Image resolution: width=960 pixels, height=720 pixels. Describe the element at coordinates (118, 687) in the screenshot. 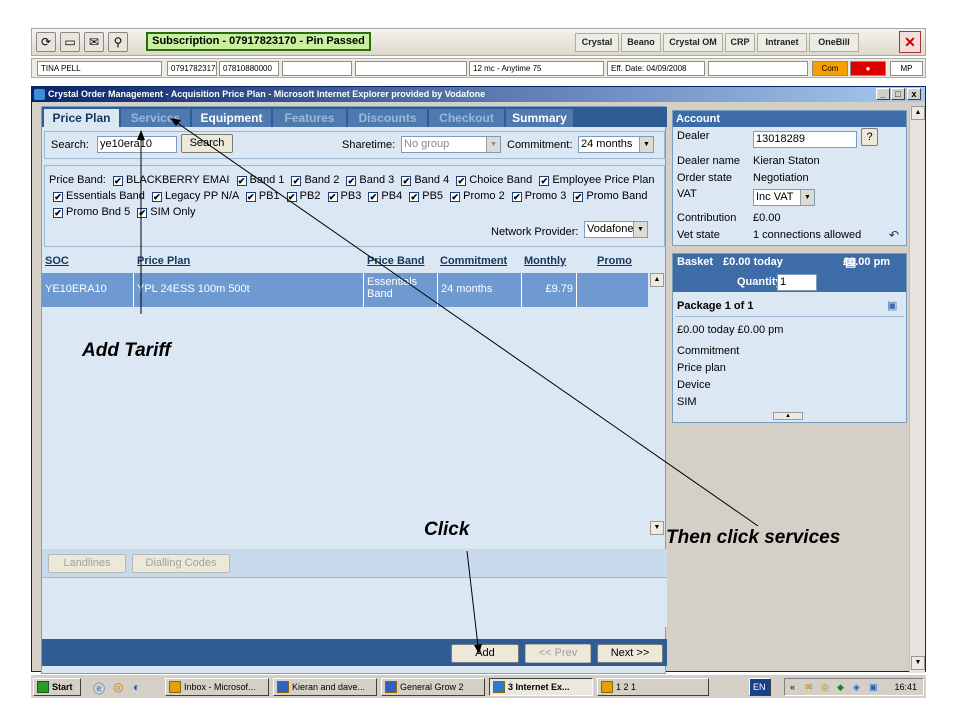

I see `outlook-quicklaunch-icon: ◎` at that location.